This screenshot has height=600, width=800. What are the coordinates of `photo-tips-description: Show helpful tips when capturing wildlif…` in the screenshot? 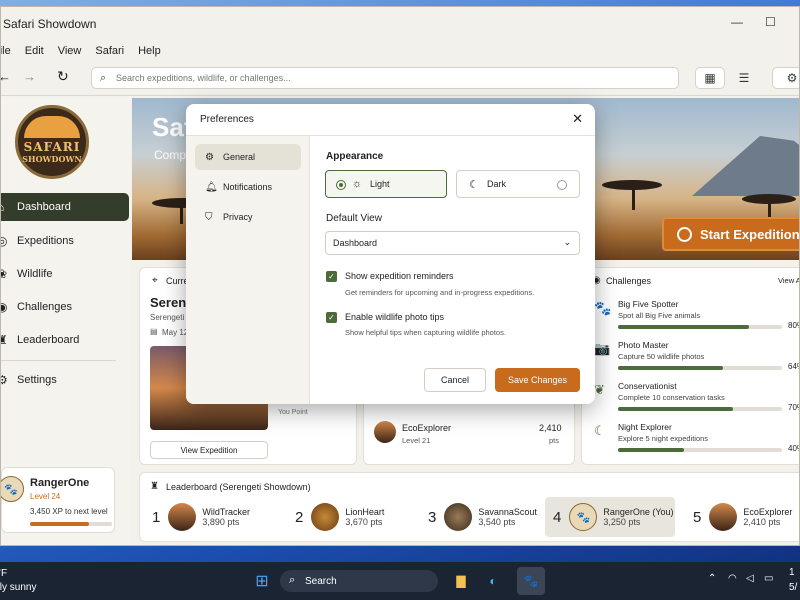 It's located at (425, 332).